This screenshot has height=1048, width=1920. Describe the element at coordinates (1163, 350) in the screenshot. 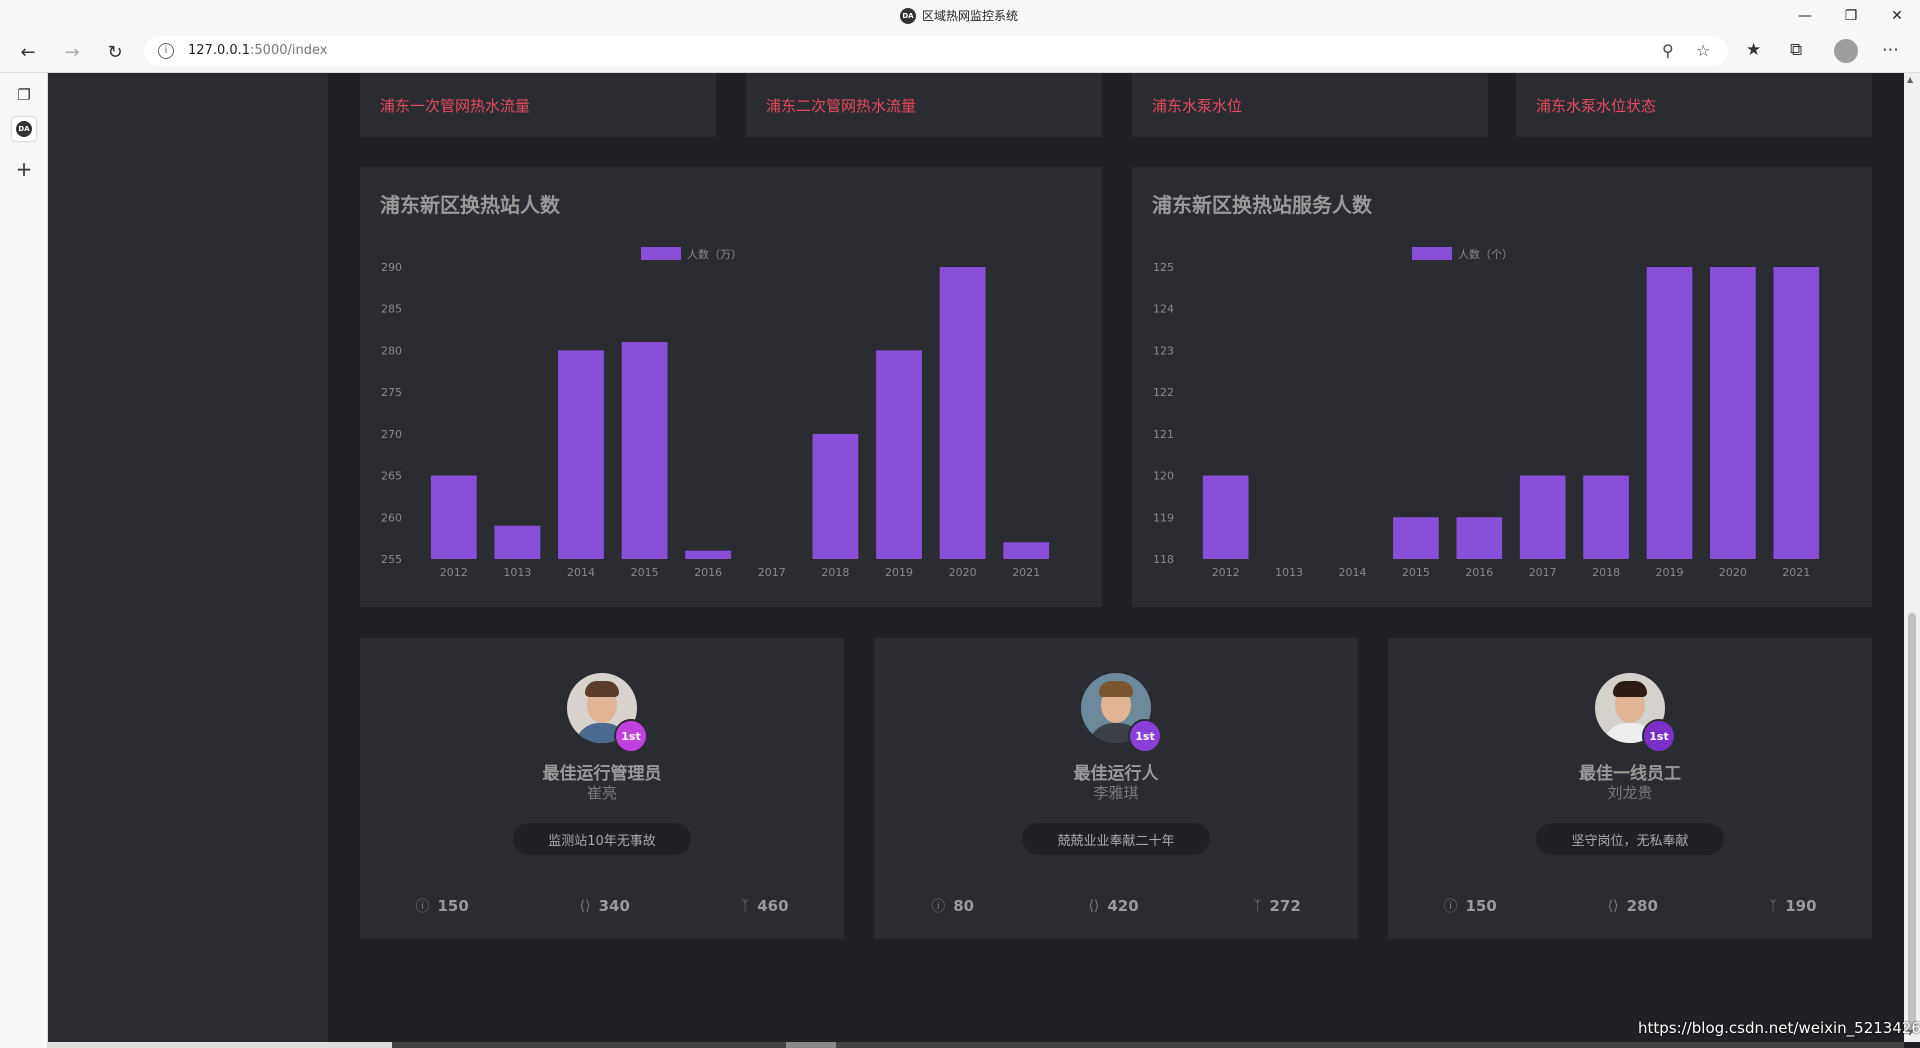

I see `y-tick-label: 123` at that location.